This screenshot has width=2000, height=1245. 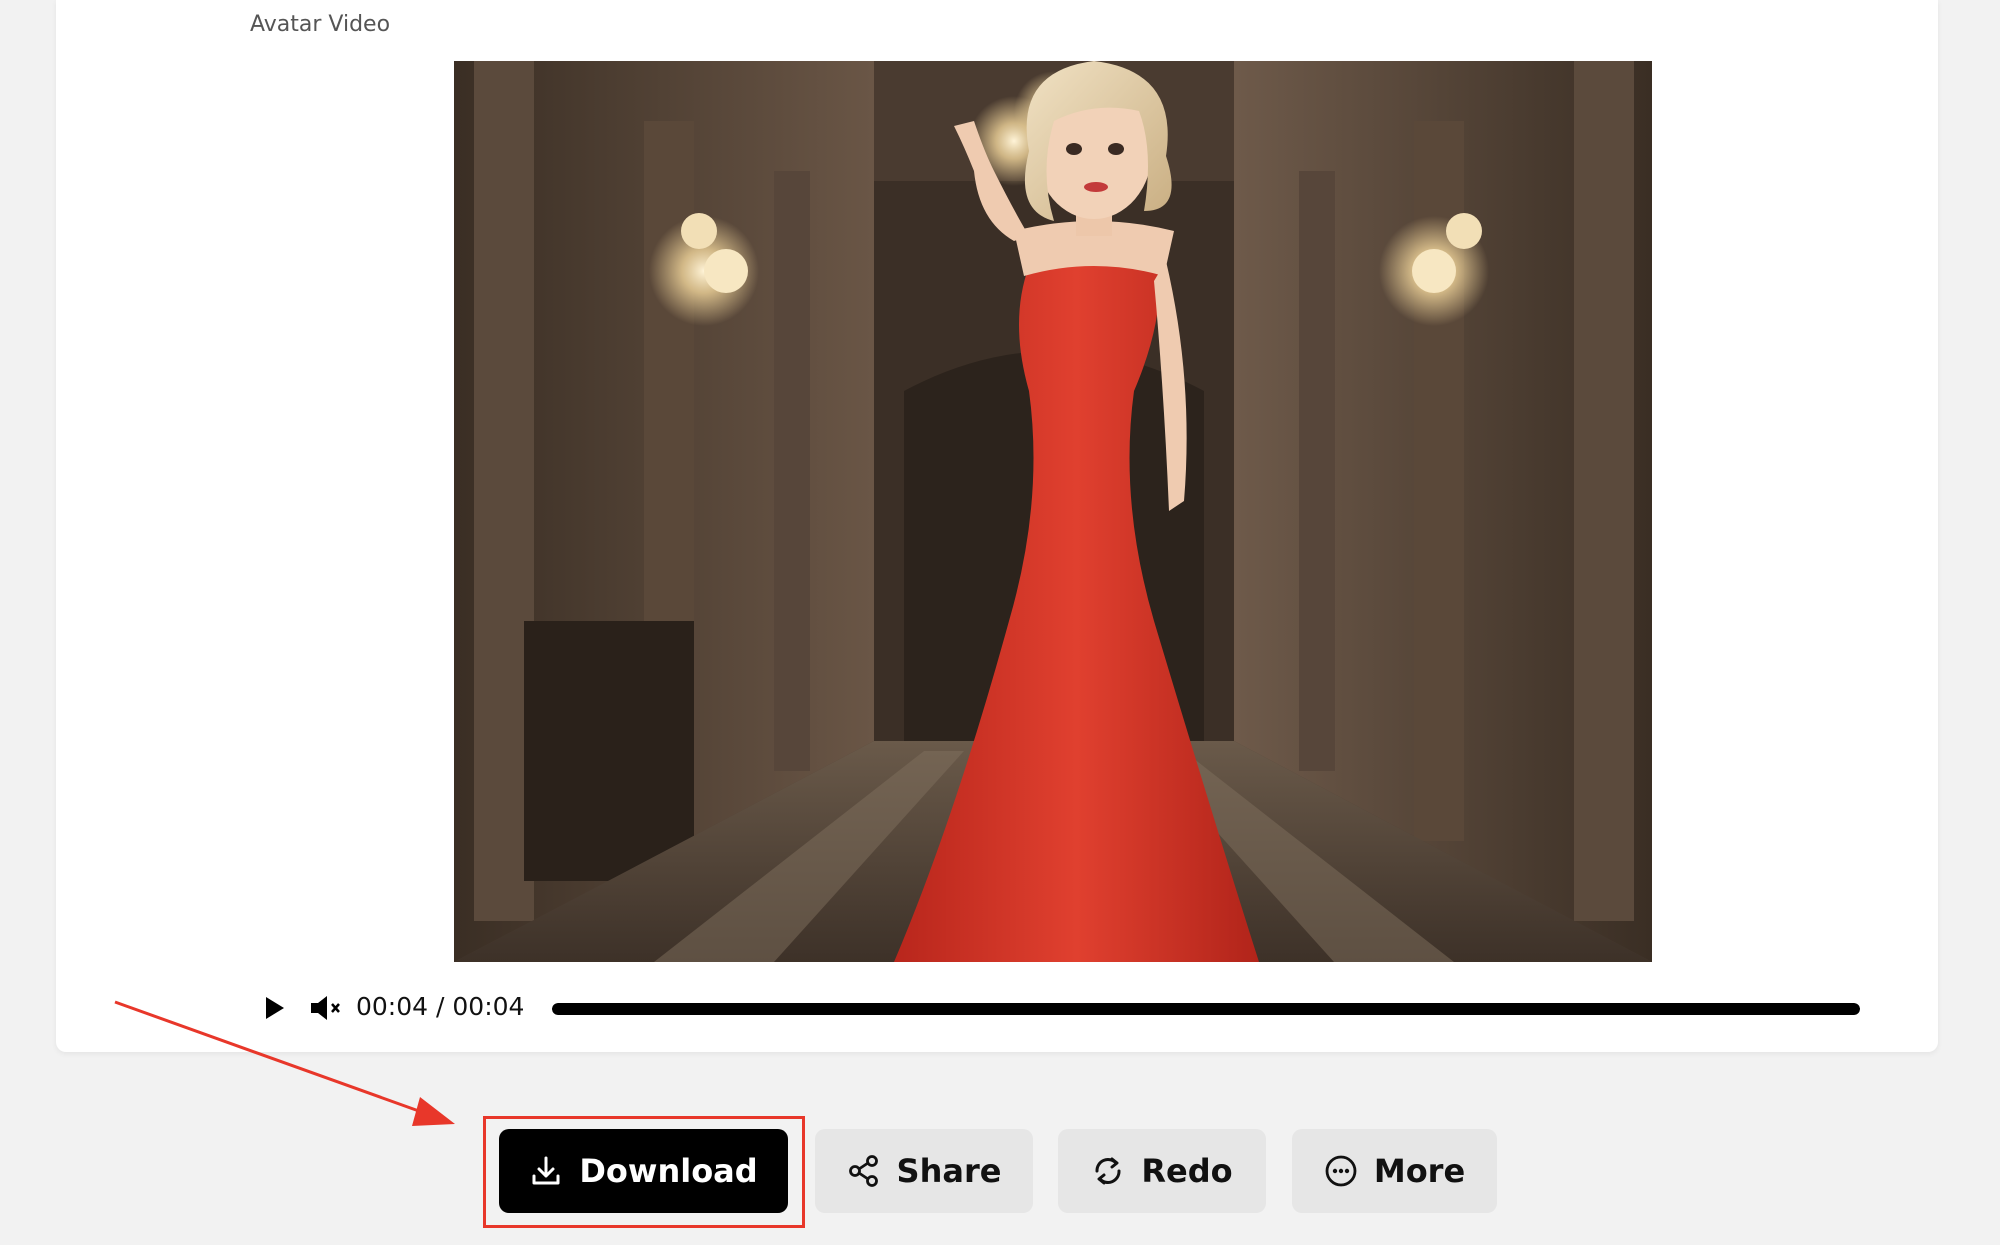 What do you see at coordinates (274, 1008) in the screenshot?
I see `play-icon` at bounding box center [274, 1008].